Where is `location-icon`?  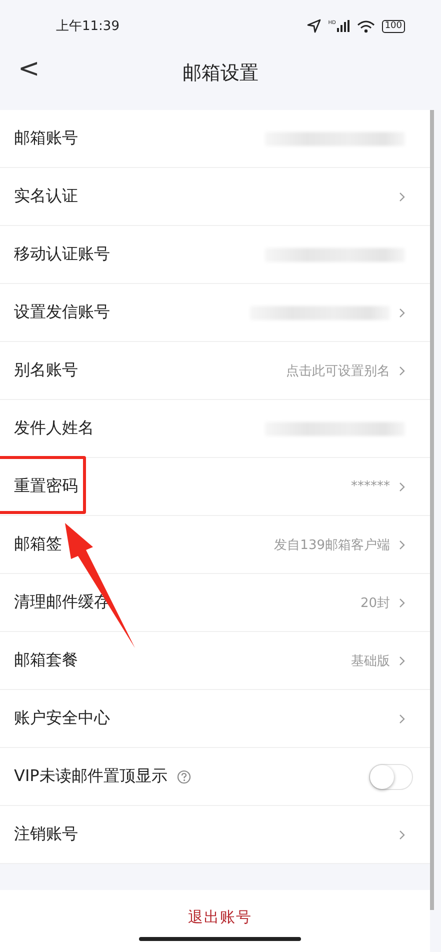 location-icon is located at coordinates (314, 26).